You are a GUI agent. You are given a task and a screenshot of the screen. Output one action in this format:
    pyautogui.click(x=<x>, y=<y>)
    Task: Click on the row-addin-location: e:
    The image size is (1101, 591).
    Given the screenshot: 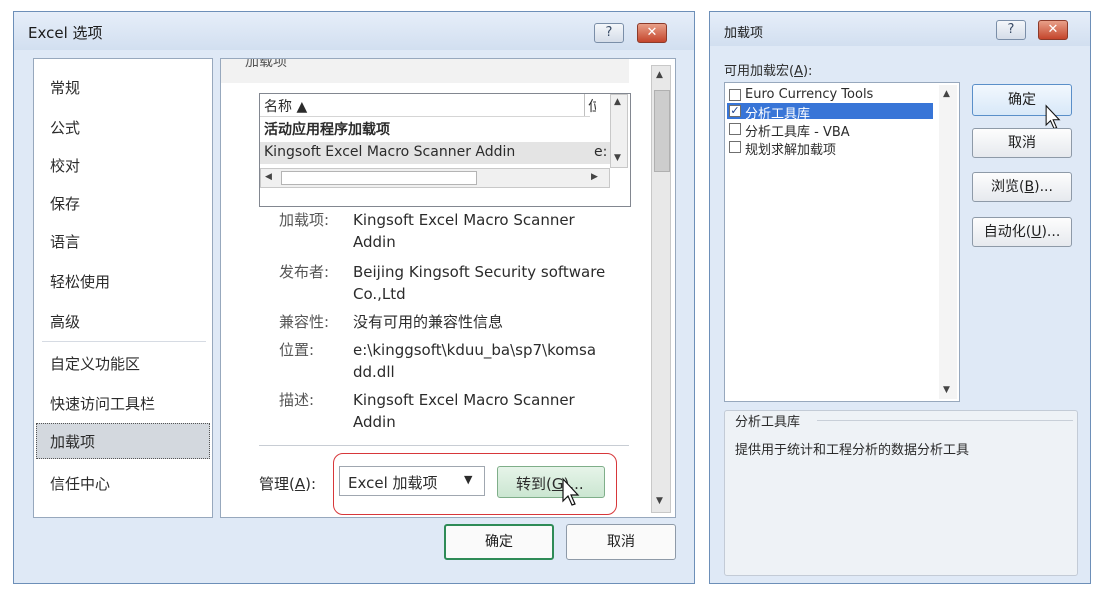 What is the action you would take?
    pyautogui.click(x=601, y=152)
    